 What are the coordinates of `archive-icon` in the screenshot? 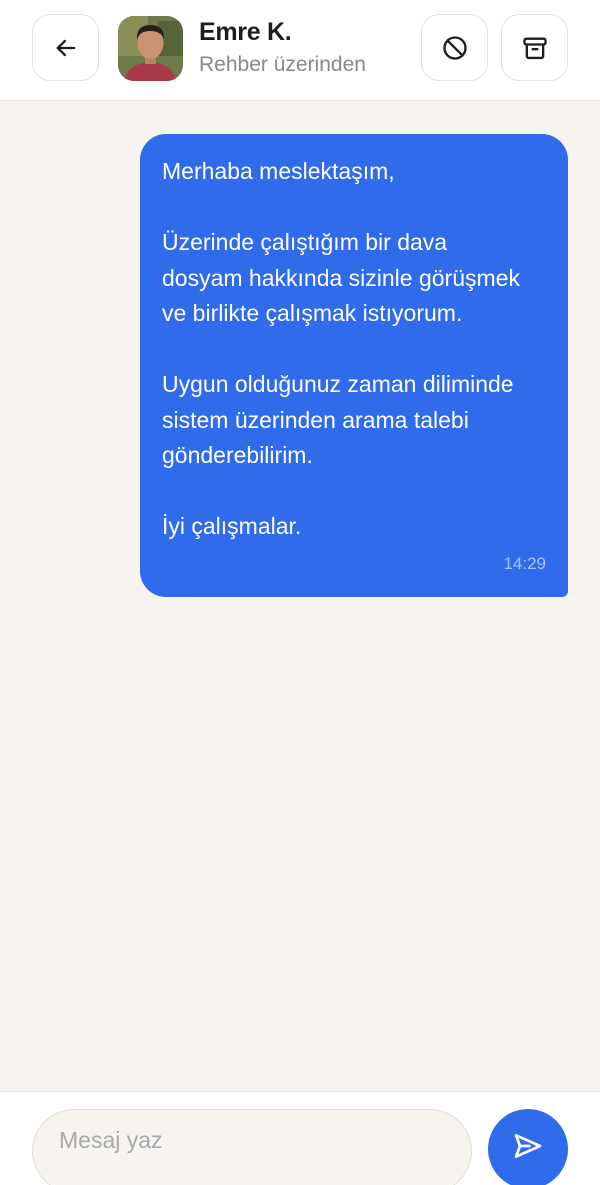 It's located at (534, 48).